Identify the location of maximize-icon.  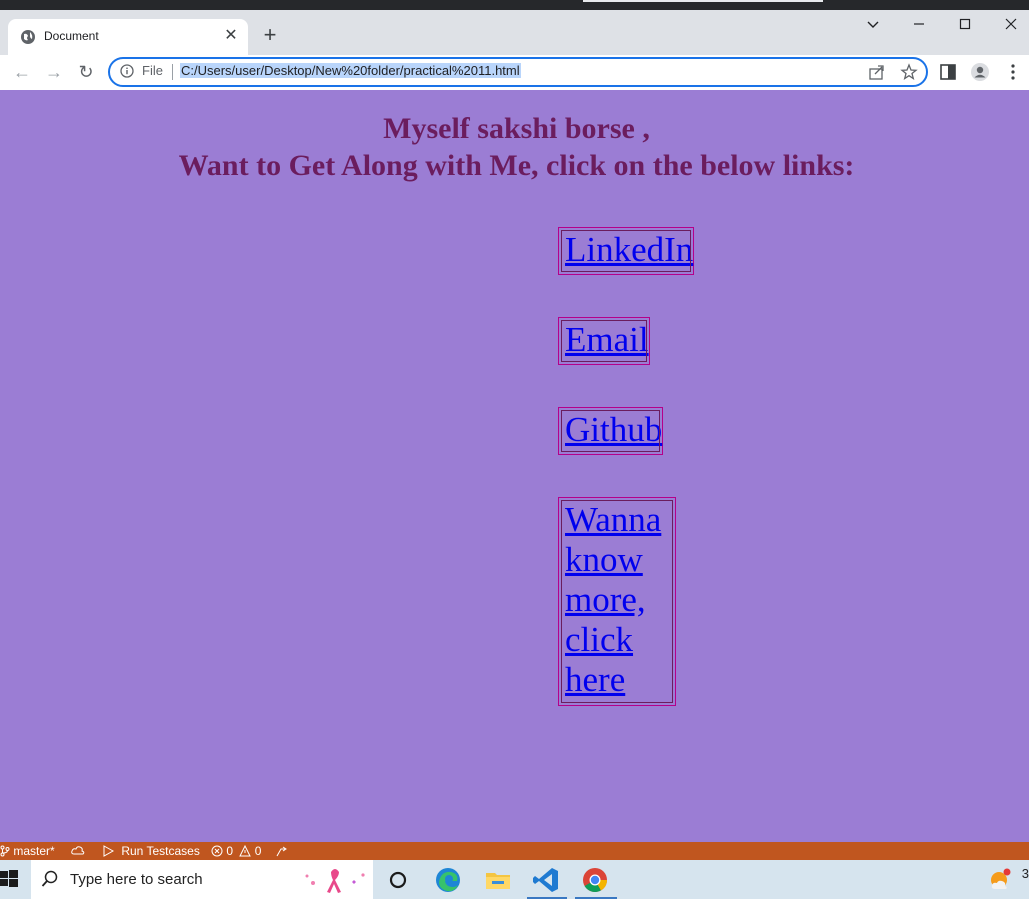
(965, 24).